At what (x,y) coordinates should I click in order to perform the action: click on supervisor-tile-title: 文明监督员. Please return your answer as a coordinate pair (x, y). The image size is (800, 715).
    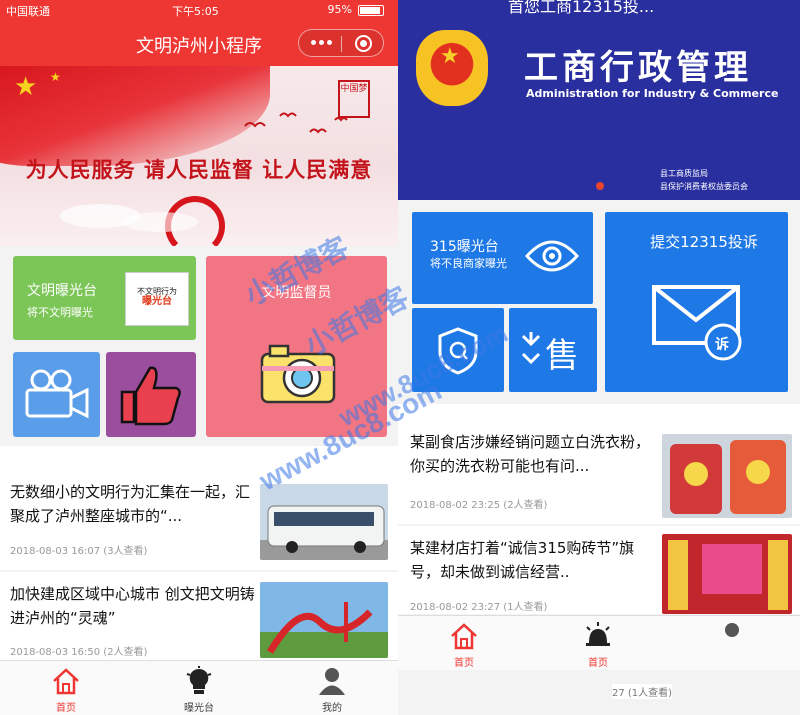
    Looking at the image, I should click on (296, 293).